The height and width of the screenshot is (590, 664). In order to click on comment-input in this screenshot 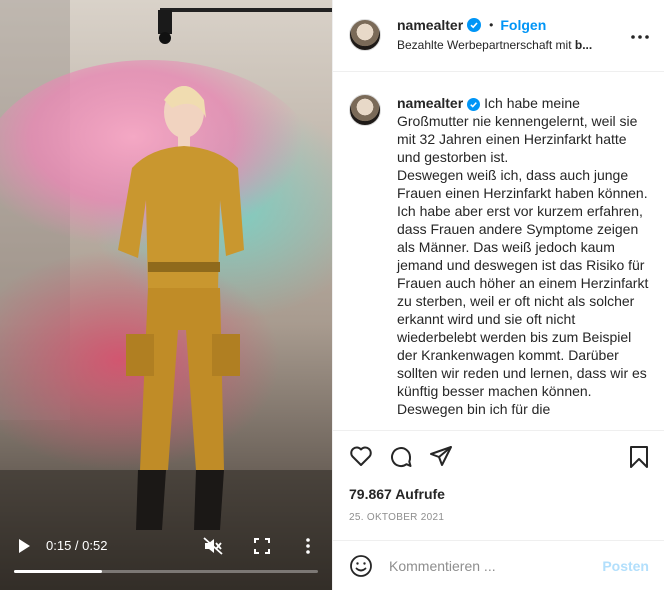, I will do `click(489, 566)`.